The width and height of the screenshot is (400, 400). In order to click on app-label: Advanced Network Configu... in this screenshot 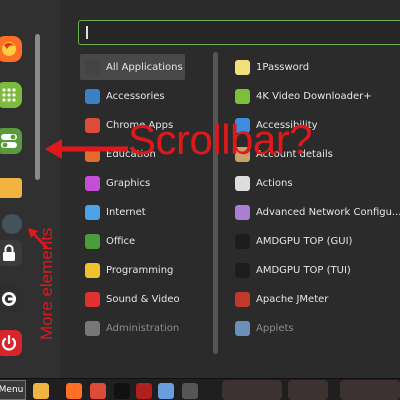, I will do `click(328, 212)`.